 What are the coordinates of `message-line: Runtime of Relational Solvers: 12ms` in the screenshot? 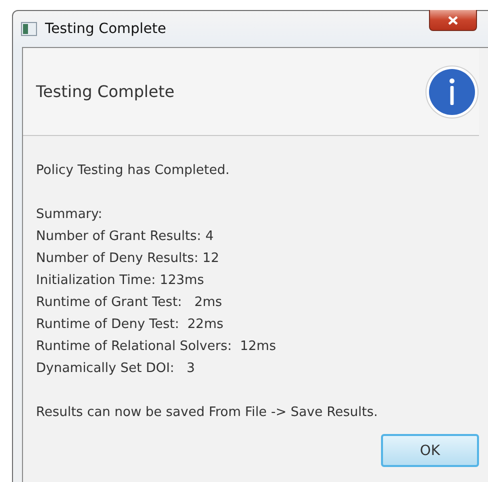 It's located at (156, 347).